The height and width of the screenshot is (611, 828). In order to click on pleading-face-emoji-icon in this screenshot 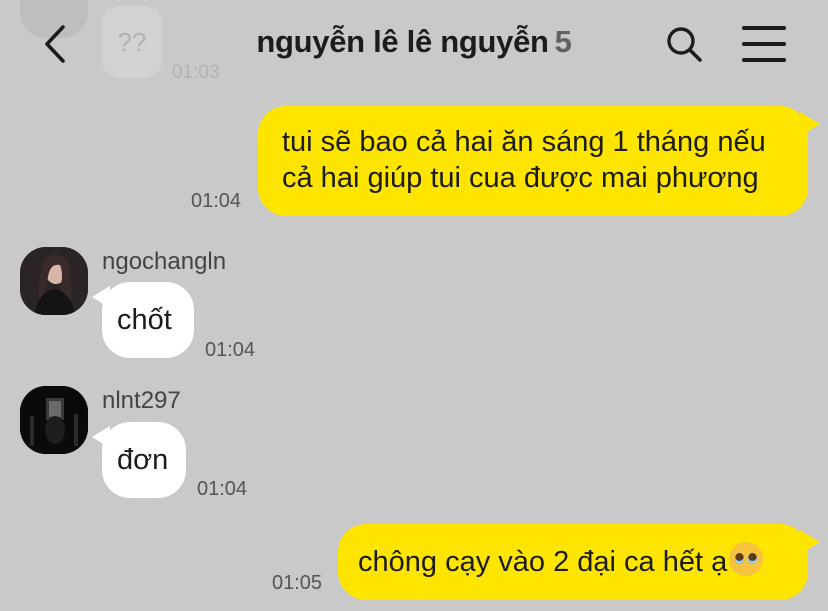, I will do `click(746, 559)`.